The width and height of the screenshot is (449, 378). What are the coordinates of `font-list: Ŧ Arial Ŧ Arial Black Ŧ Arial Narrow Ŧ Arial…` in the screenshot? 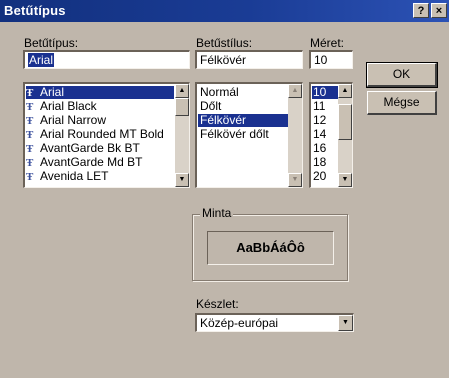 It's located at (106, 135).